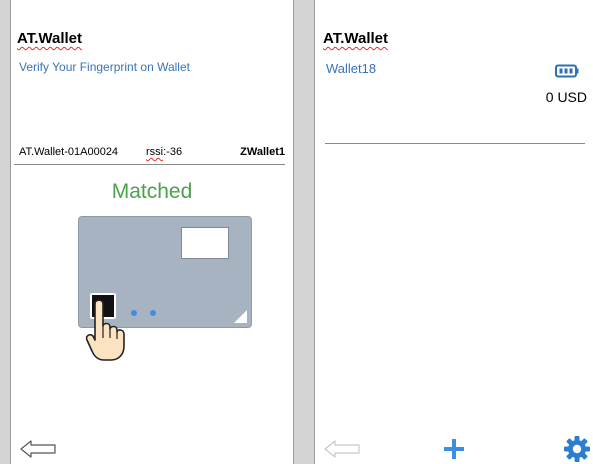 Image resolution: width=593 pixels, height=464 pixels. What do you see at coordinates (567, 71) in the screenshot?
I see `battery-icon` at bounding box center [567, 71].